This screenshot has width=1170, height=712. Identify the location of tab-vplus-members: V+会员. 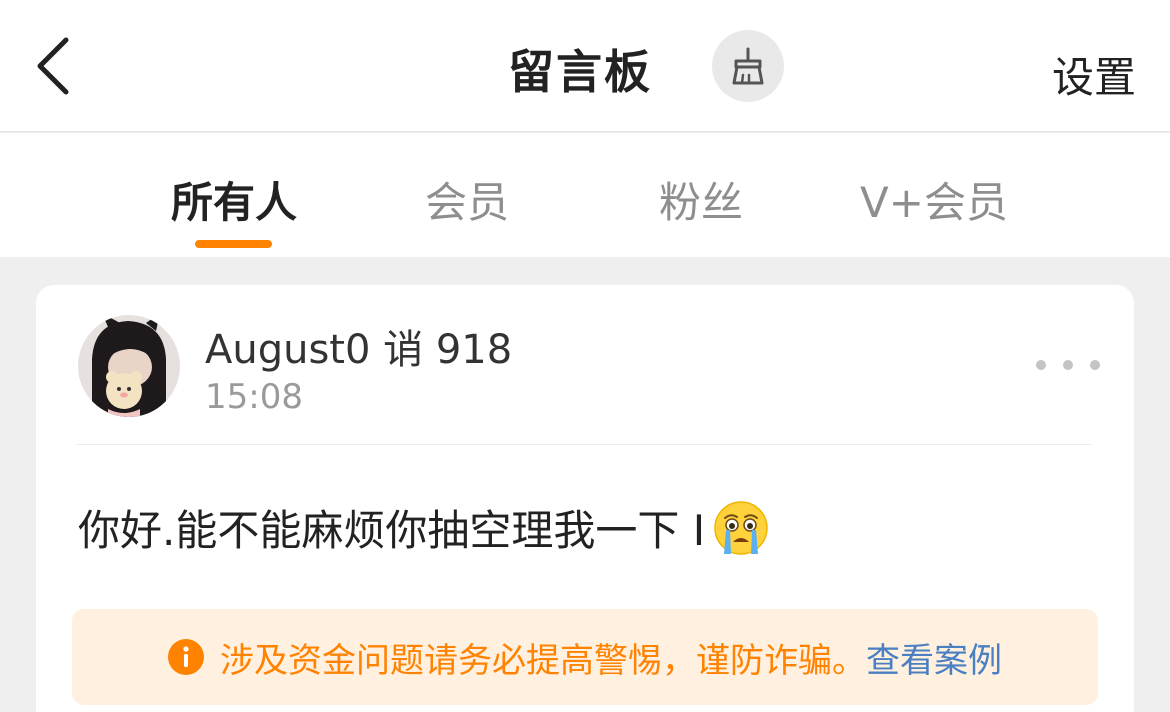
(934, 199).